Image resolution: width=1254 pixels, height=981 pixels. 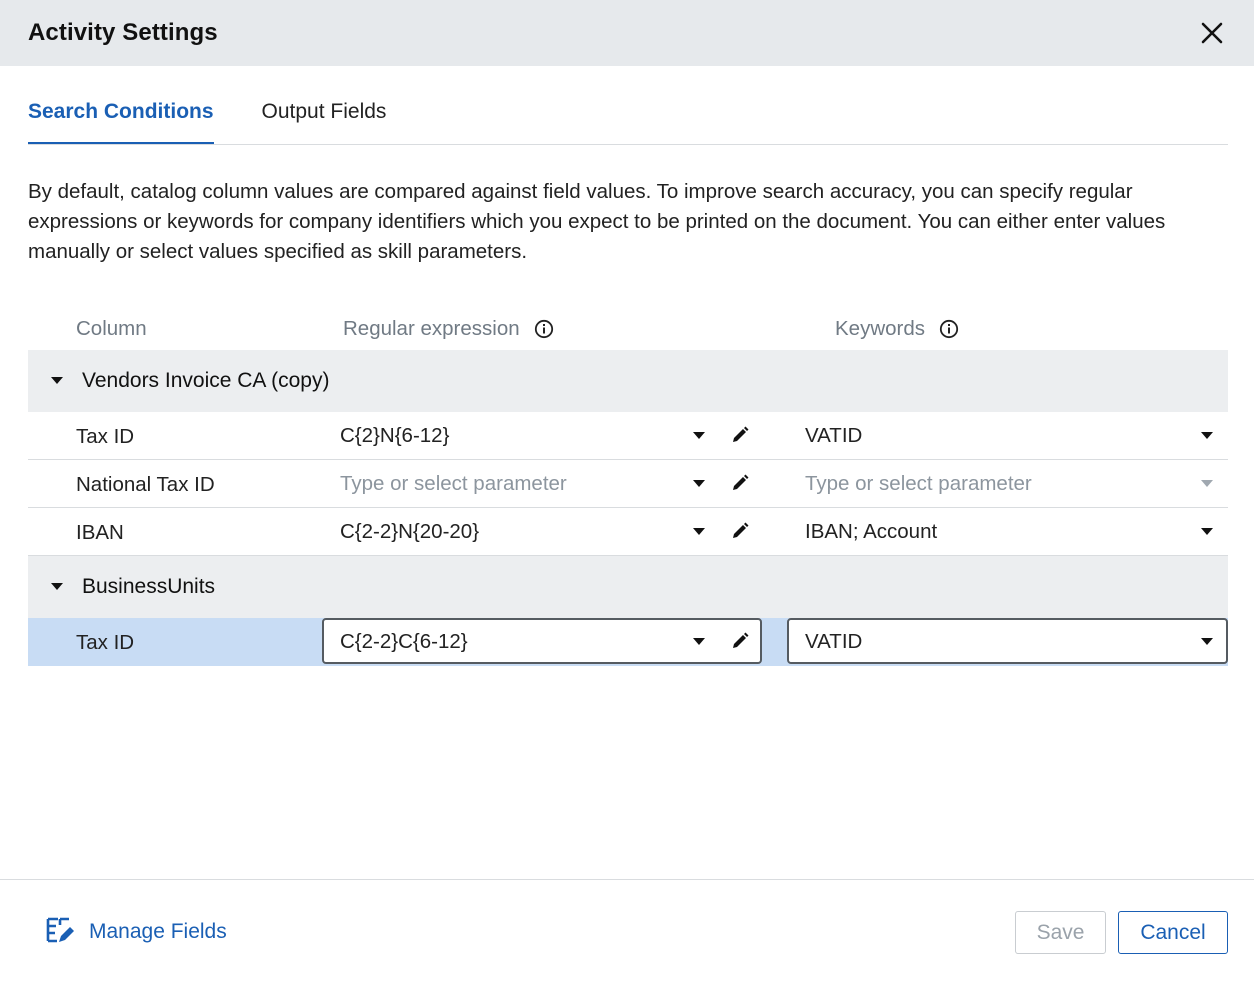 I want to click on regex-input: Type or select parameter, so click(x=542, y=484).